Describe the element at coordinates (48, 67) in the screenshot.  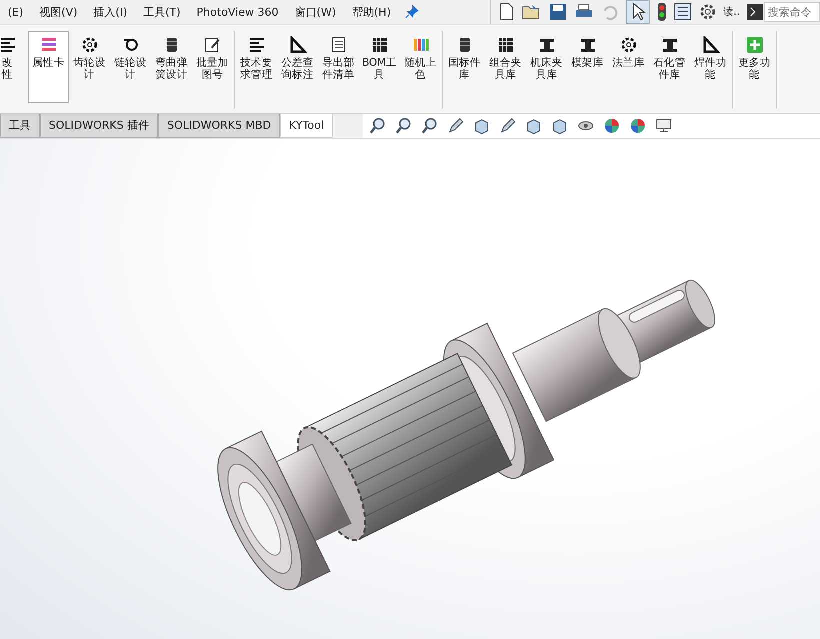
I see `ribbon-button: 属性卡` at that location.